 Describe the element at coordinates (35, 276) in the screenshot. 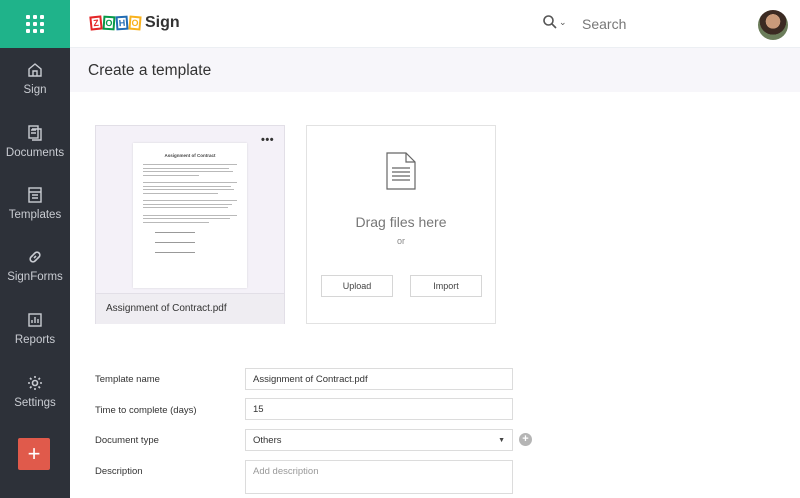

I see `sidebar-item-label: SignForms` at that location.